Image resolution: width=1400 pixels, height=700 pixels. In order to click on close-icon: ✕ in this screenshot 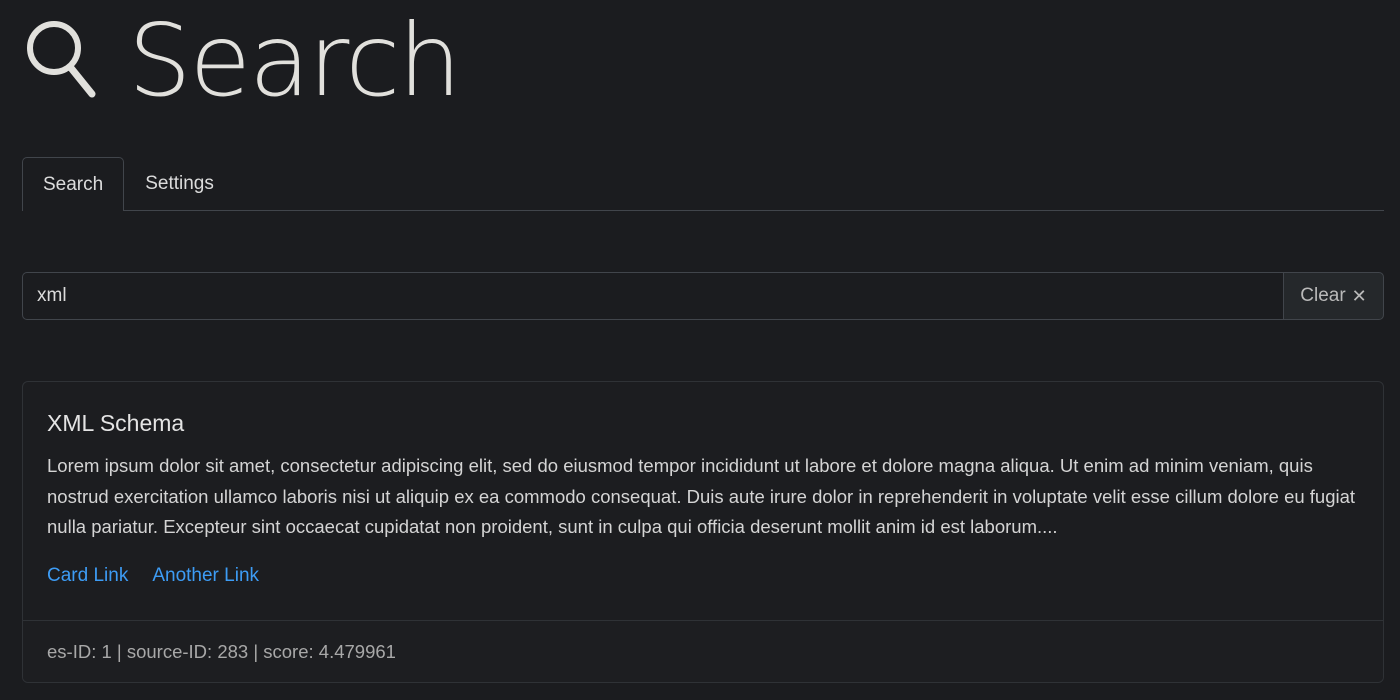, I will do `click(1359, 296)`.